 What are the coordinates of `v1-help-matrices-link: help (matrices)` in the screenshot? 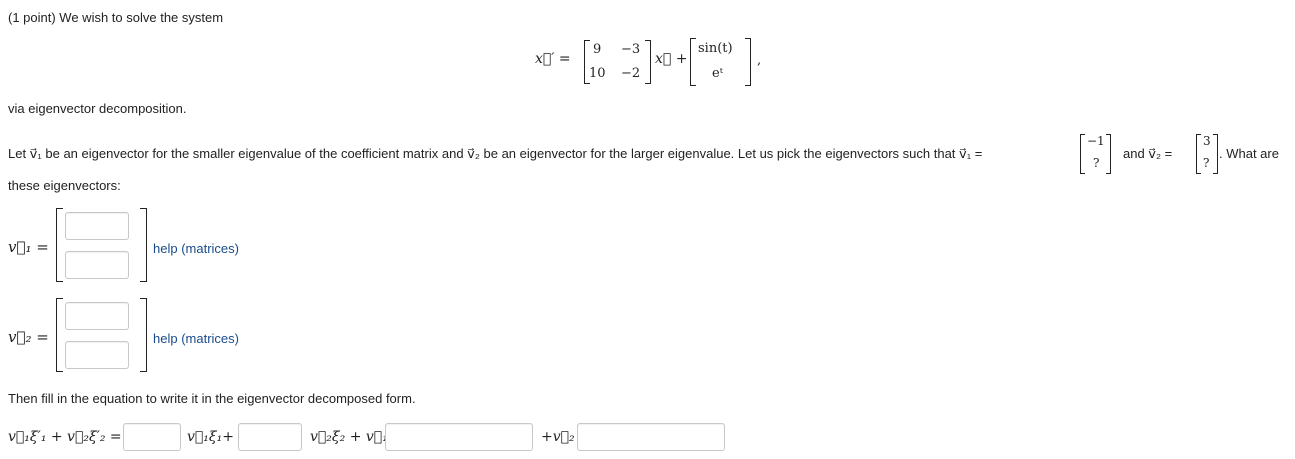 It's located at (196, 248).